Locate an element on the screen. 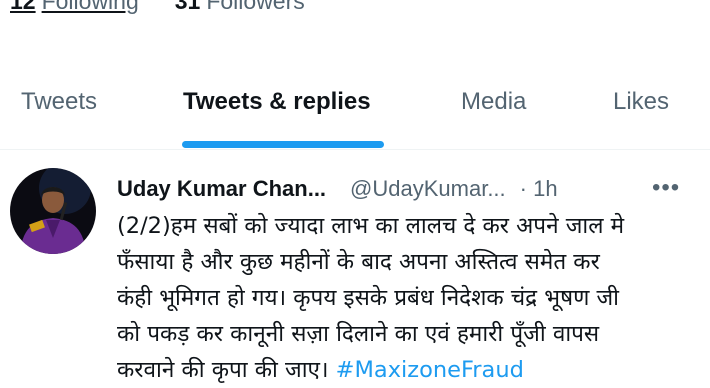  tab-tweets-and-replies: Tweets & replies is located at coordinates (277, 102).